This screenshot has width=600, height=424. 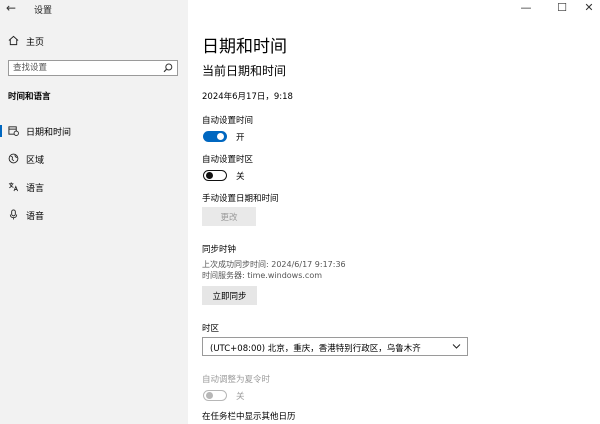 I want to click on sync-clock-label: 同步时钟, so click(x=219, y=250).